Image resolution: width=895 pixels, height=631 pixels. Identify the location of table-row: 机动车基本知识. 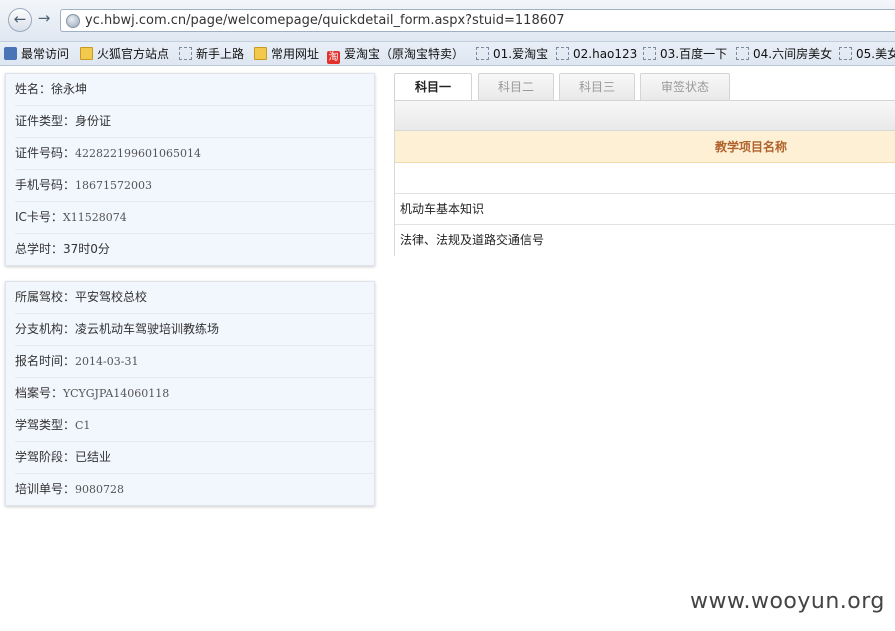
(645, 209).